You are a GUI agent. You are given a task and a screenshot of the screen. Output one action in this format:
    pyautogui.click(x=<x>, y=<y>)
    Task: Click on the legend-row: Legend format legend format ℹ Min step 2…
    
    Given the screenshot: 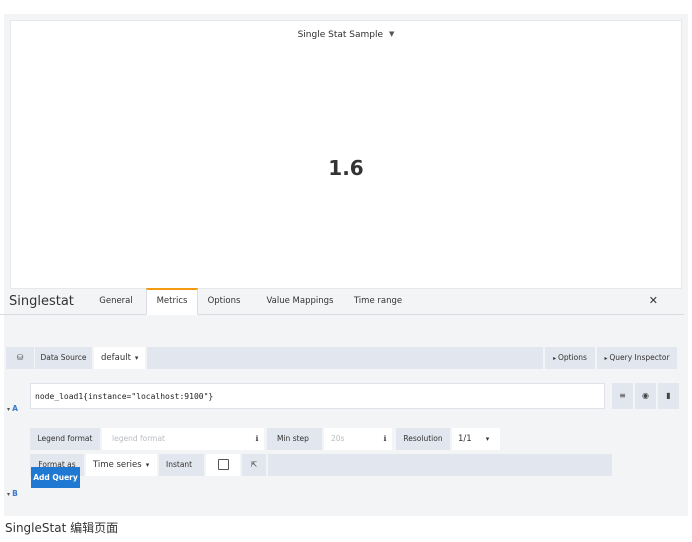 What is the action you would take?
    pyautogui.click(x=280, y=439)
    